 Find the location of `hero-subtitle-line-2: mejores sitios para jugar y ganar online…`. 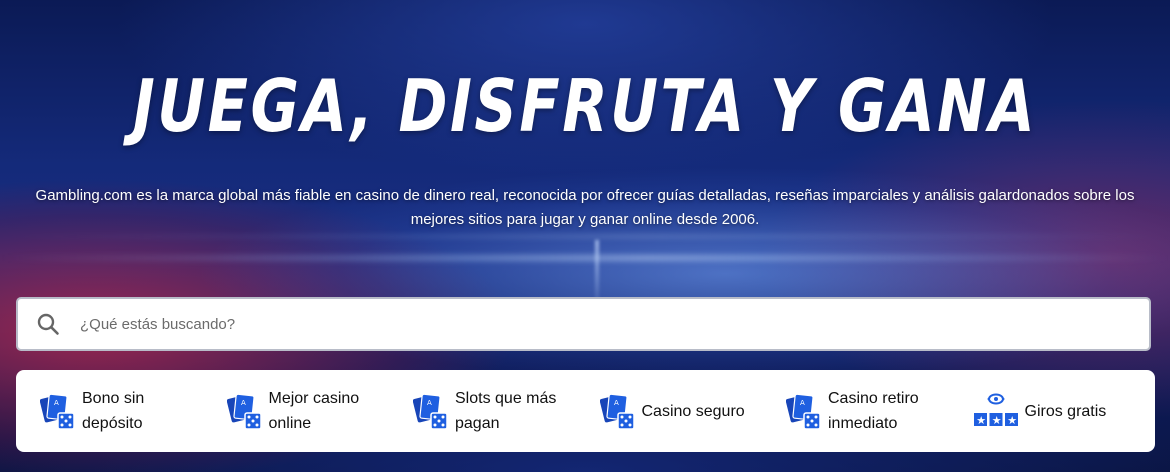

hero-subtitle-line-2: mejores sitios para jugar y ganar online… is located at coordinates (585, 219).